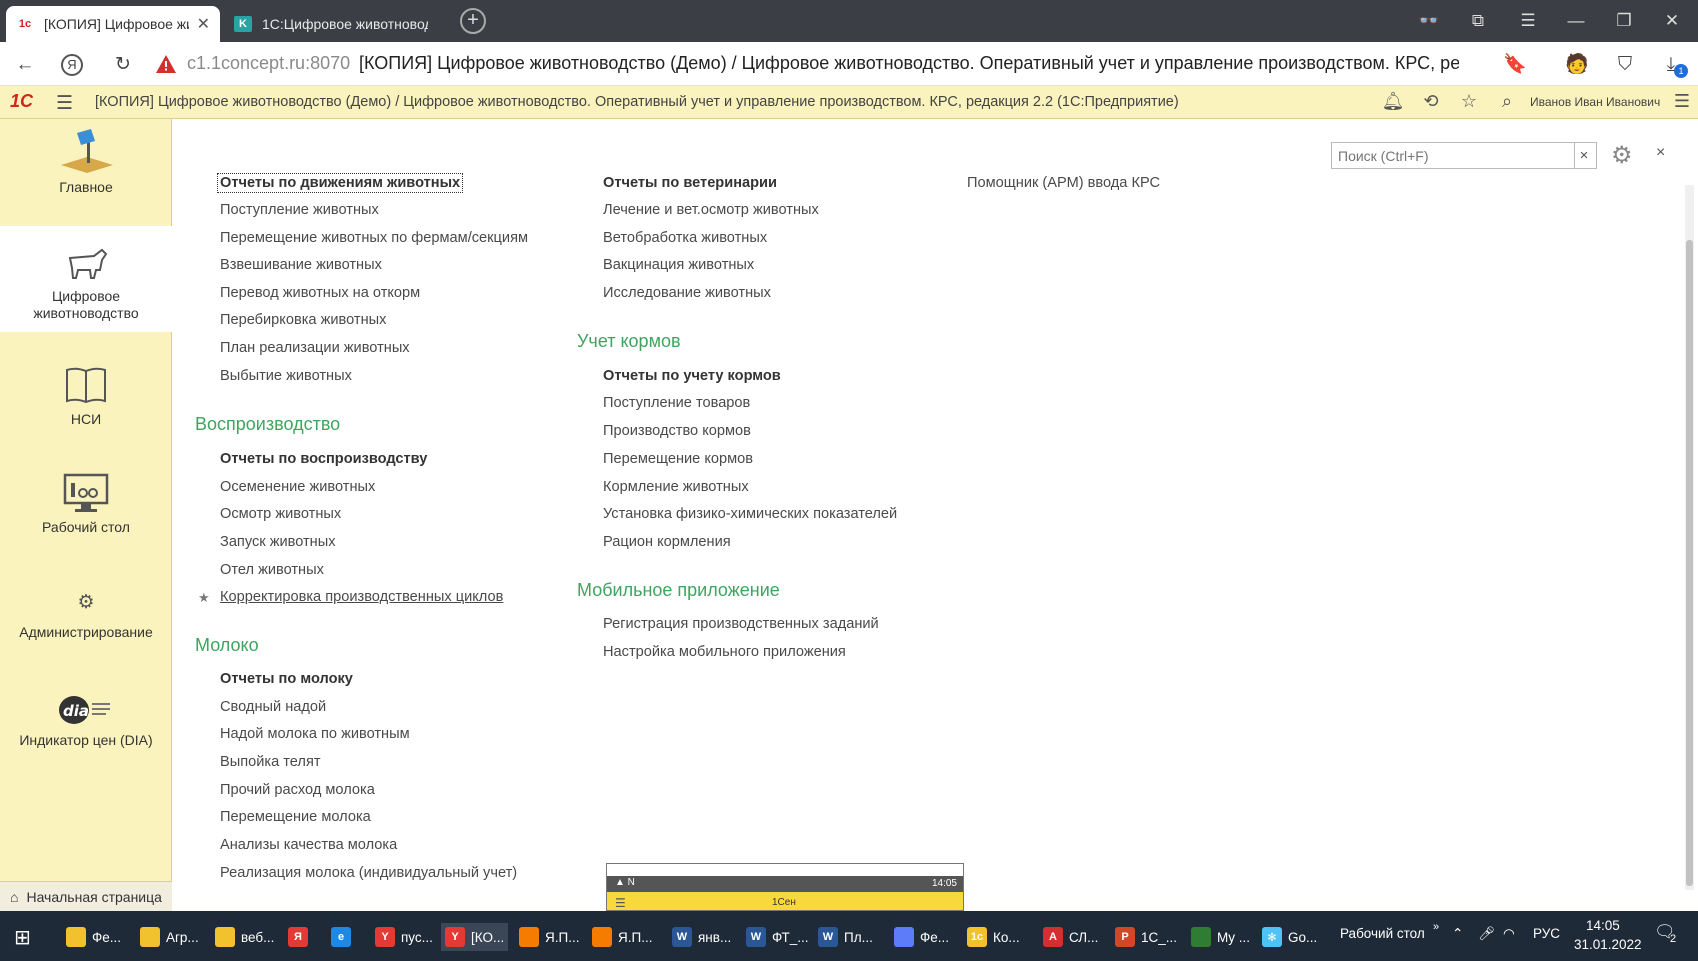 This screenshot has height=961, width=1698. What do you see at coordinates (297, 487) in the screenshot?
I see `menu-link: Осеменение животных` at bounding box center [297, 487].